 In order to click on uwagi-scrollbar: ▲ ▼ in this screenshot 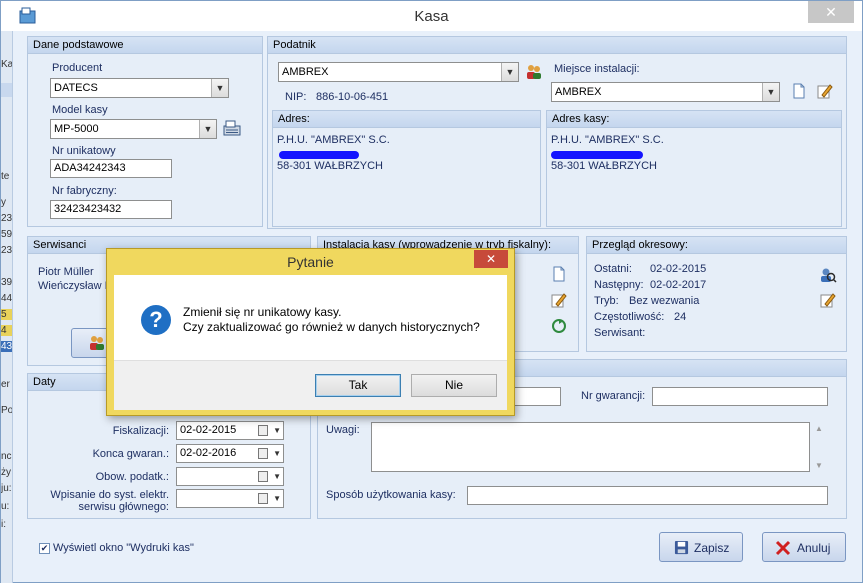, I will do `click(819, 447)`.